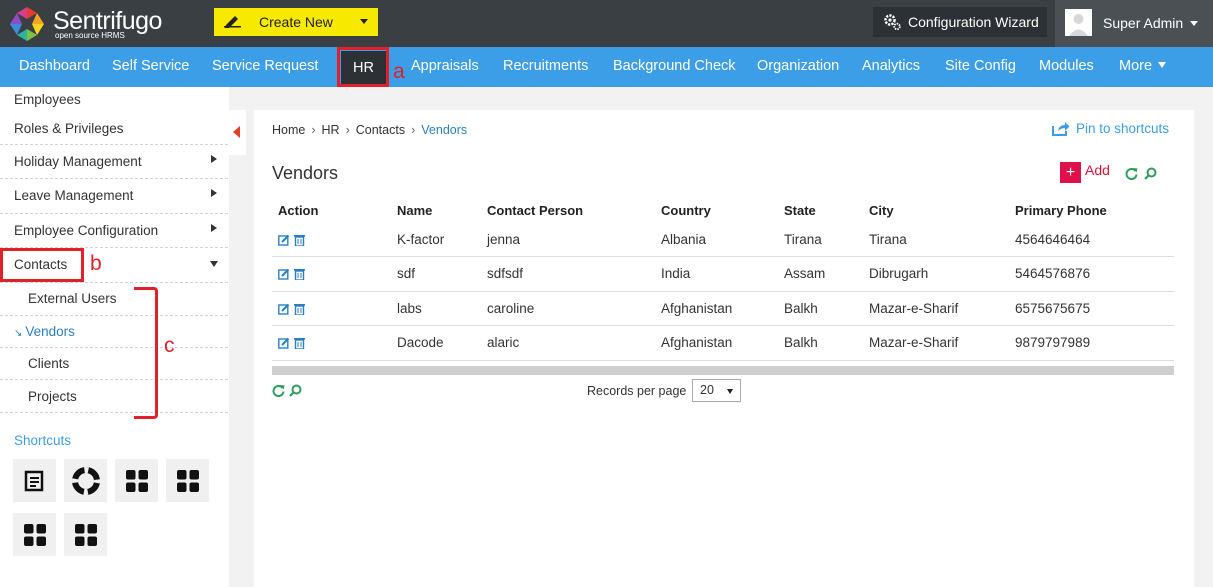 This screenshot has height=587, width=1213. What do you see at coordinates (1110, 128) in the screenshot?
I see `pin-to-shortcuts-link: Pin to shortcuts` at bounding box center [1110, 128].